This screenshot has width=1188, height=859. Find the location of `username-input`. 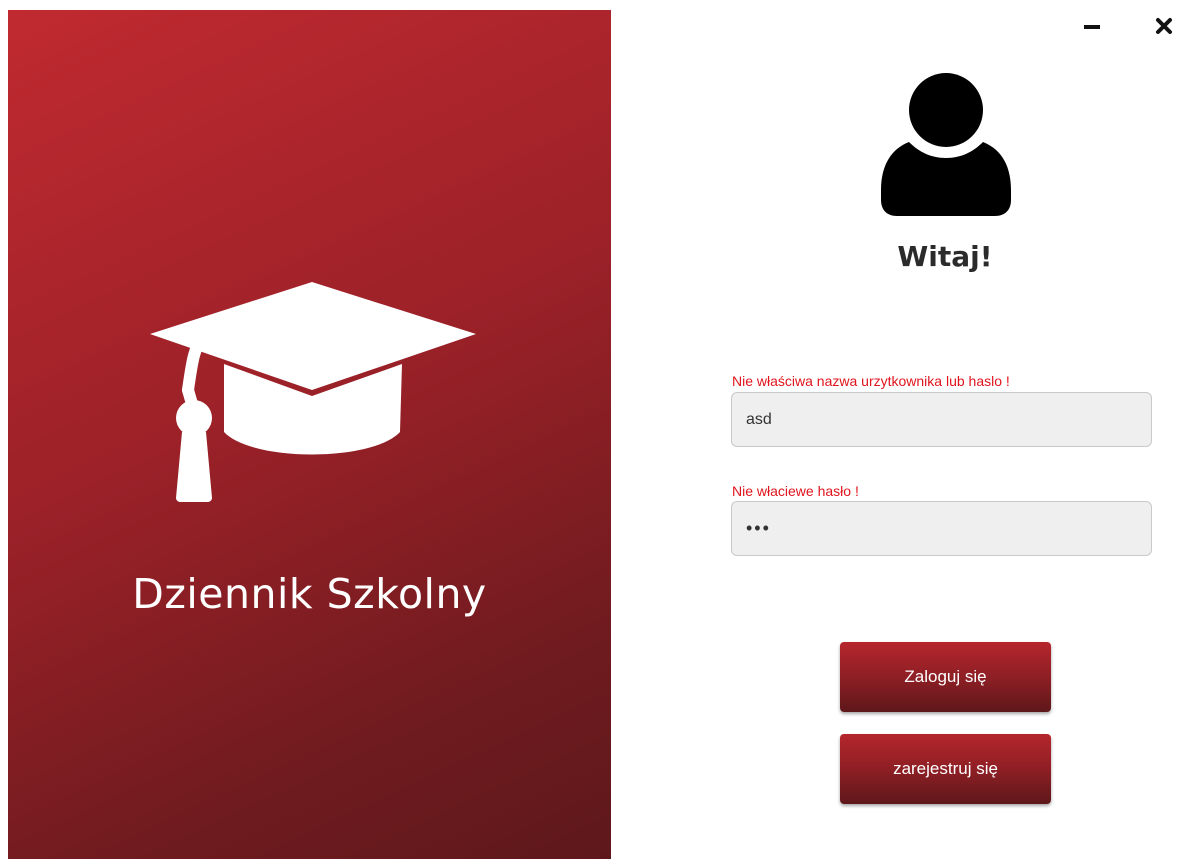

username-input is located at coordinates (941, 419).